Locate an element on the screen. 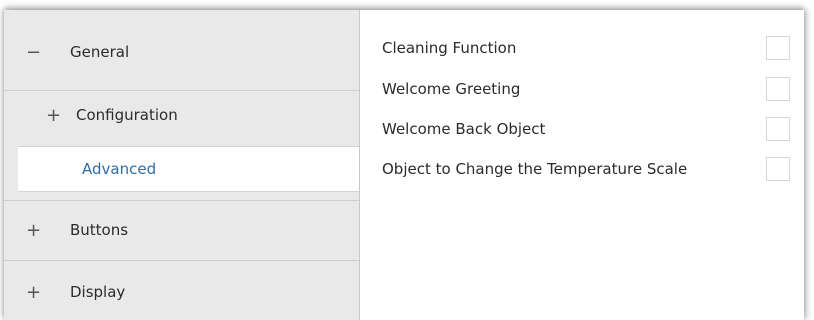 This screenshot has width=814, height=320. temperature-scale-checkbox is located at coordinates (778, 169).